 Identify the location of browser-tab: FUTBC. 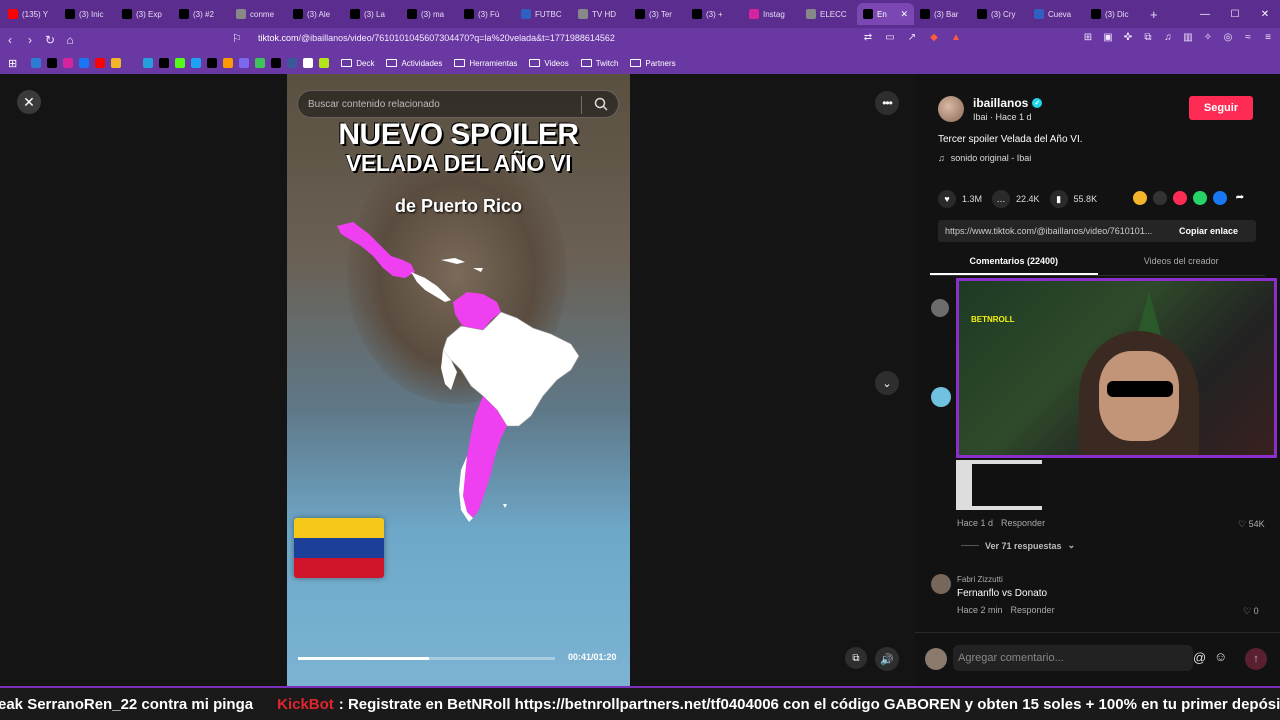
(543, 14).